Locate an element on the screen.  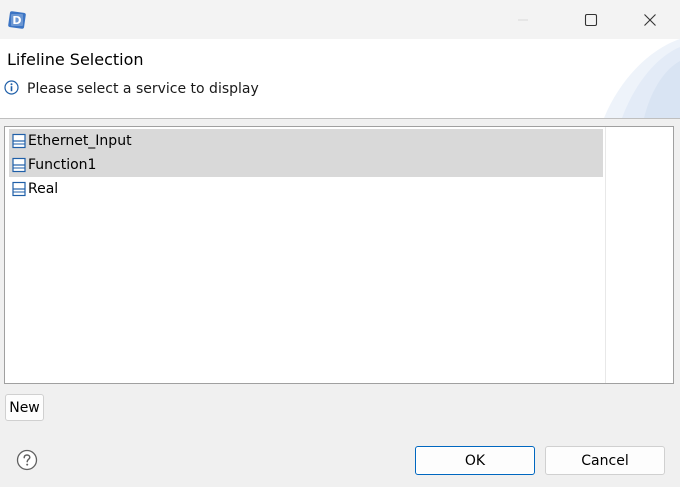
svg-text: D is located at coordinates (16, 20).